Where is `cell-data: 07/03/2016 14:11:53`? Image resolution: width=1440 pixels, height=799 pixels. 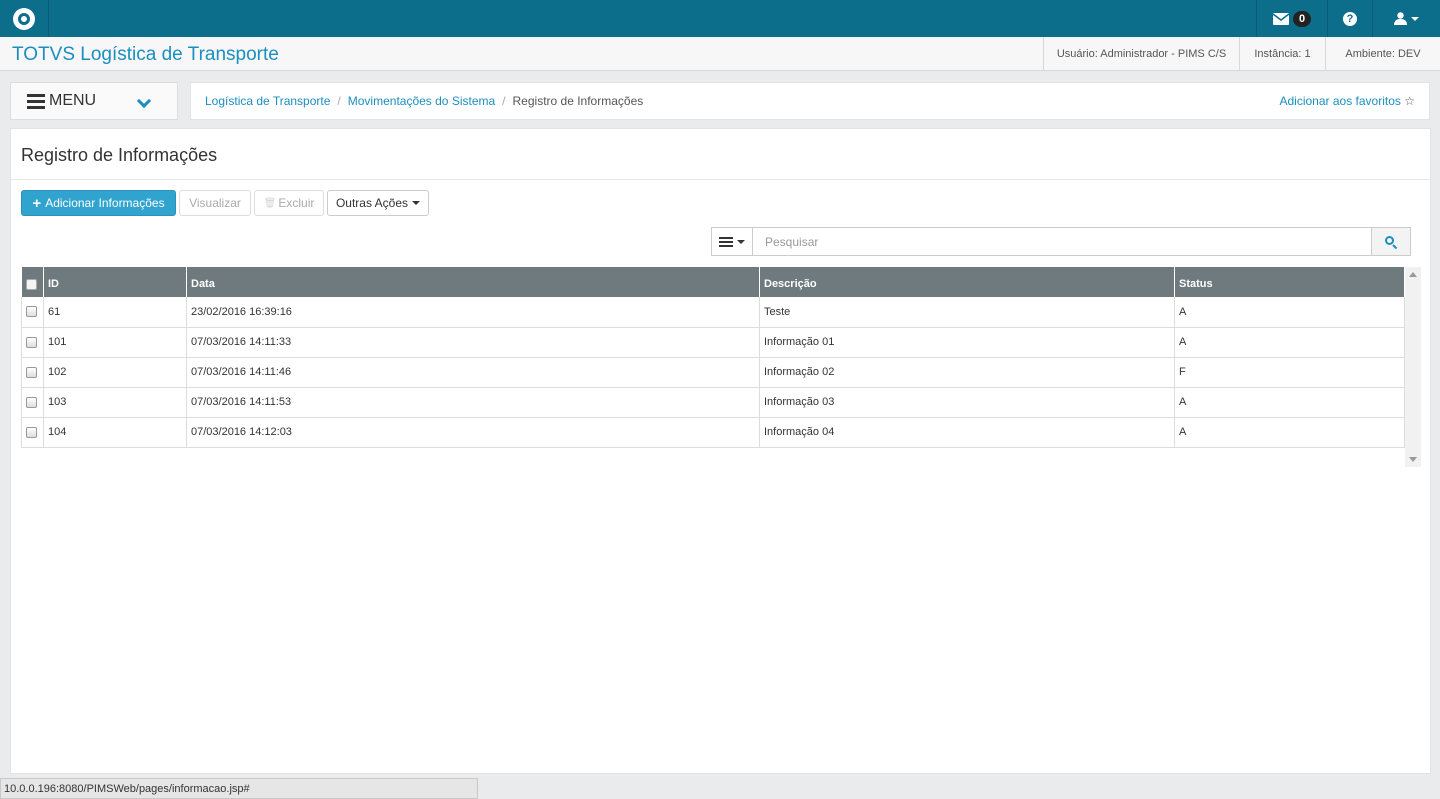
cell-data: 07/03/2016 14:11:53 is located at coordinates (473, 402).